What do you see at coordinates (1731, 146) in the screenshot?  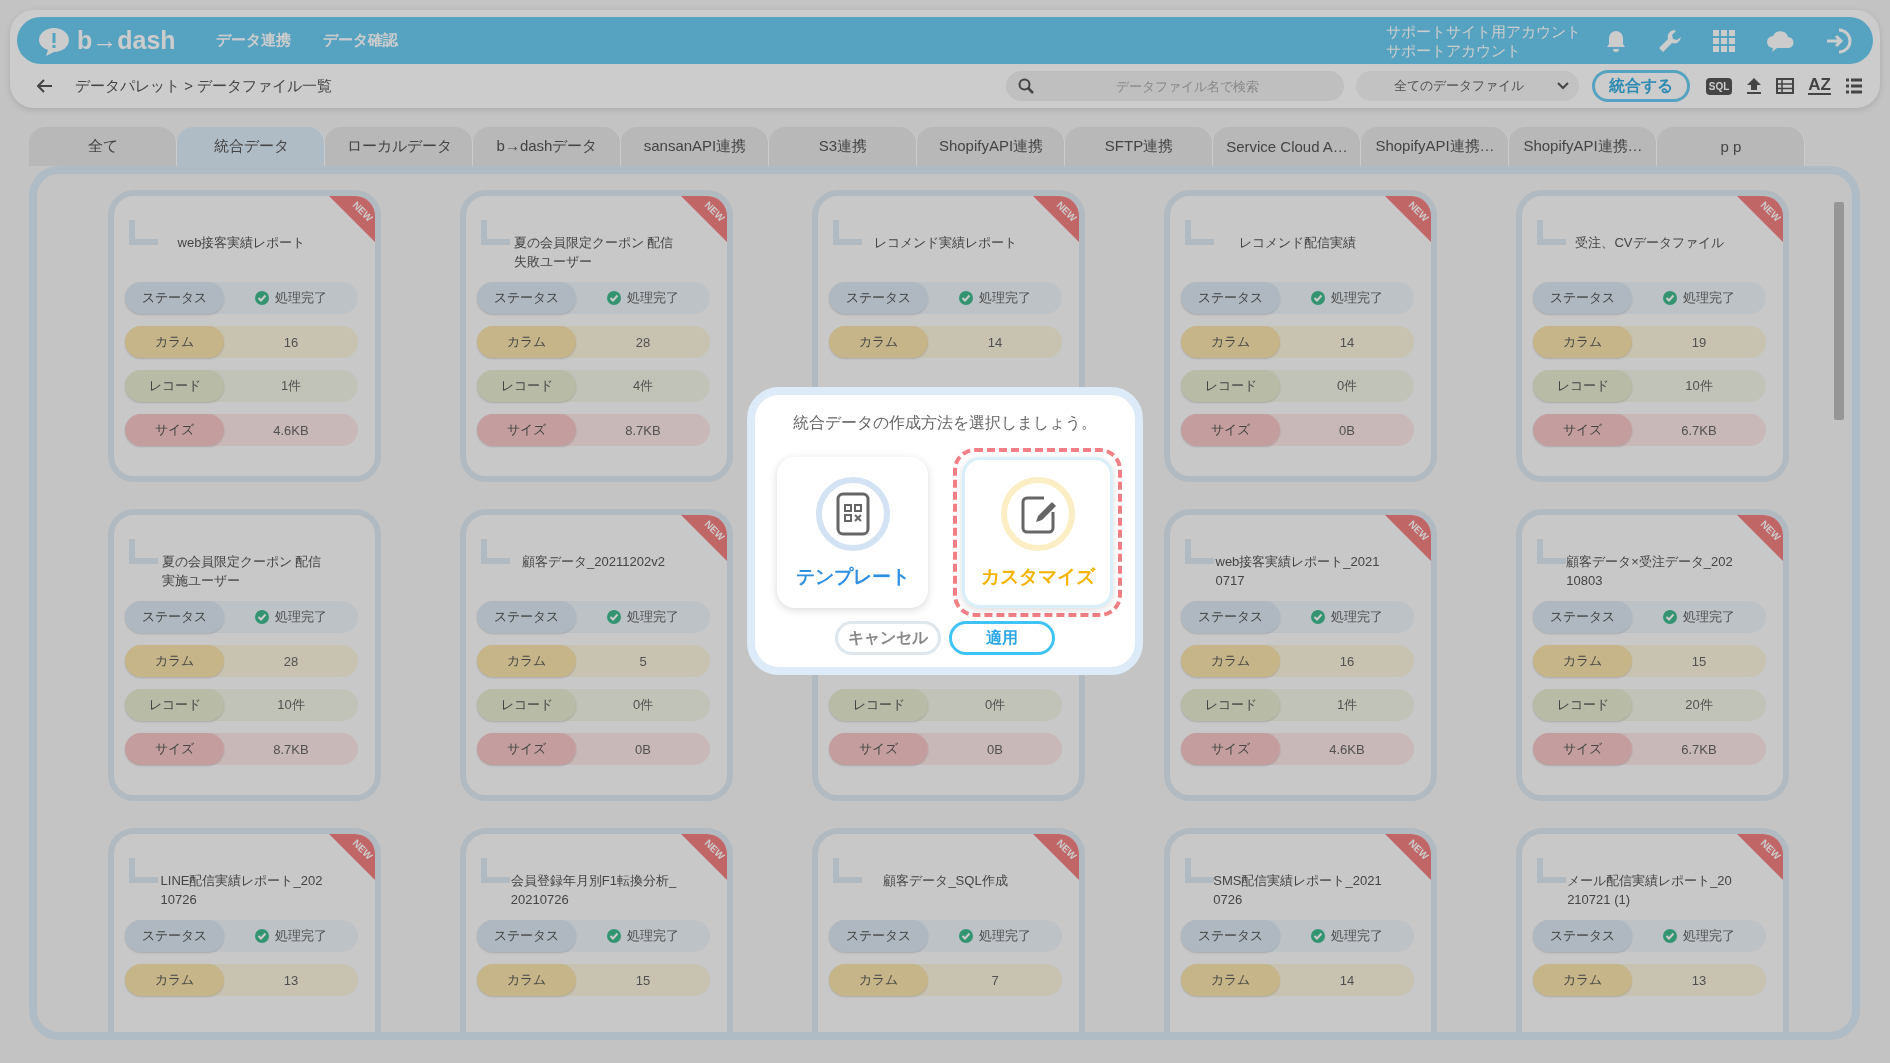 I see `tab: p p` at bounding box center [1731, 146].